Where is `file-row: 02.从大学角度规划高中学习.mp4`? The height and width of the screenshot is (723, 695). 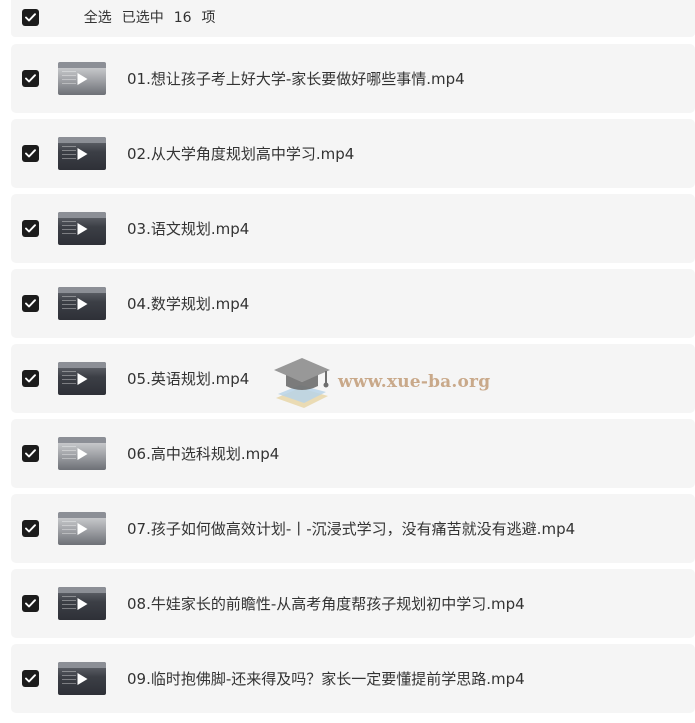 file-row: 02.从大学角度规划高中学习.mp4 is located at coordinates (353, 153).